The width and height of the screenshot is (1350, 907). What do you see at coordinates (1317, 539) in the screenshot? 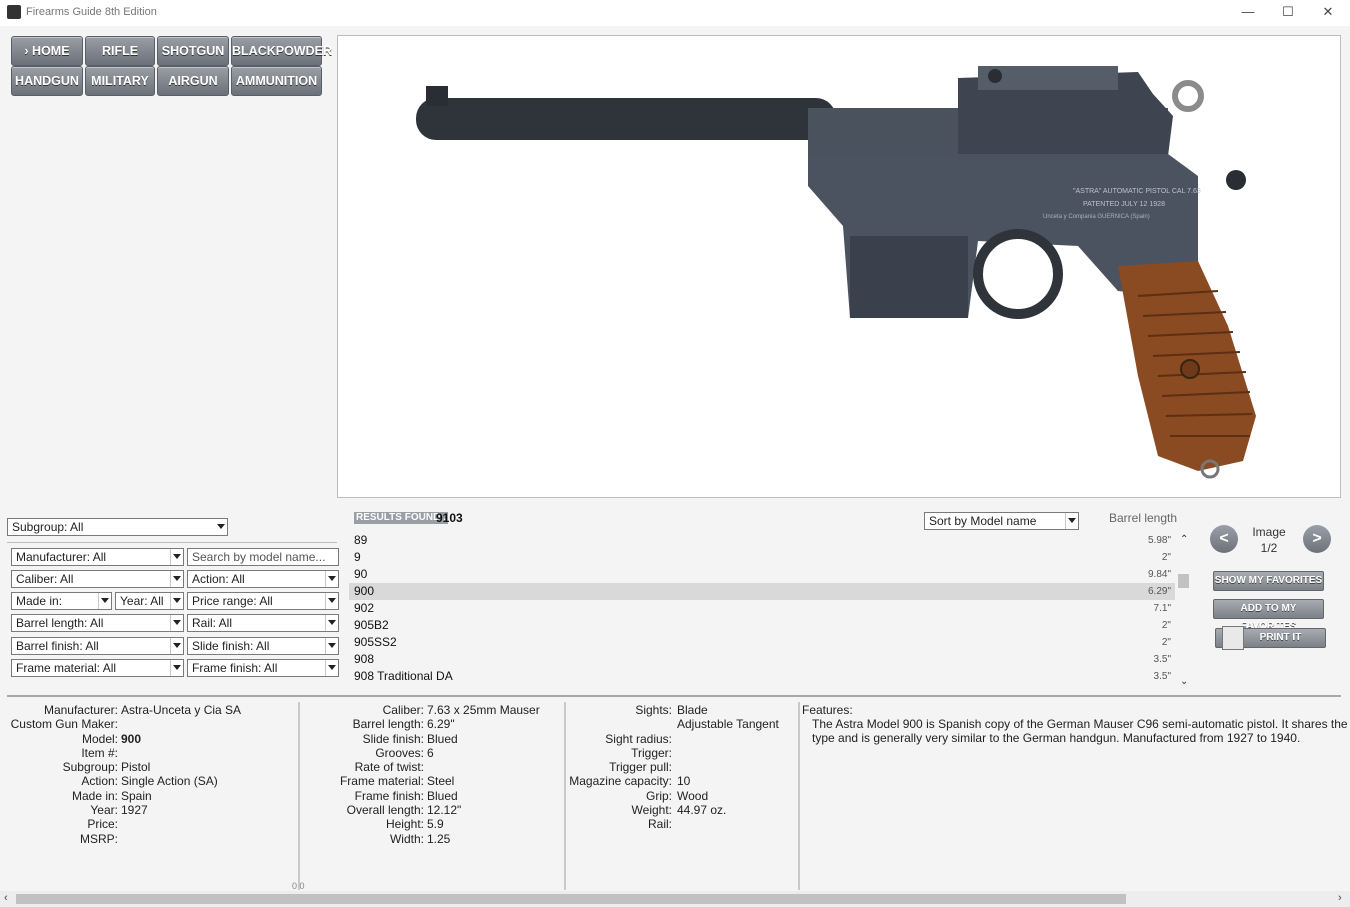
I see `next-image-button: >` at bounding box center [1317, 539].